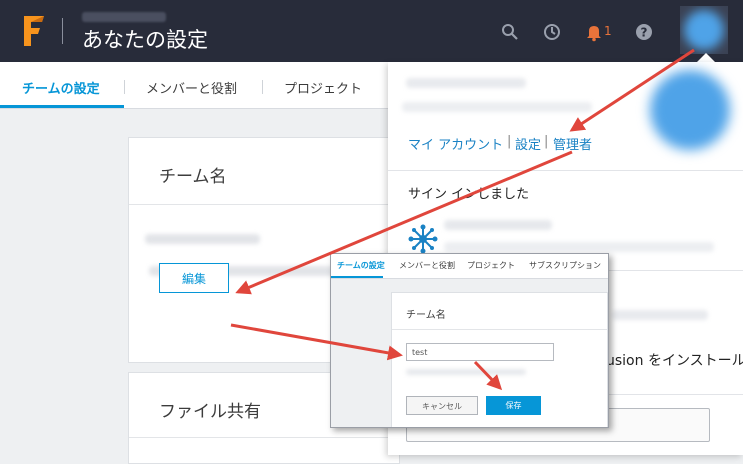  I want to click on team-name-input: test, so click(480, 352).